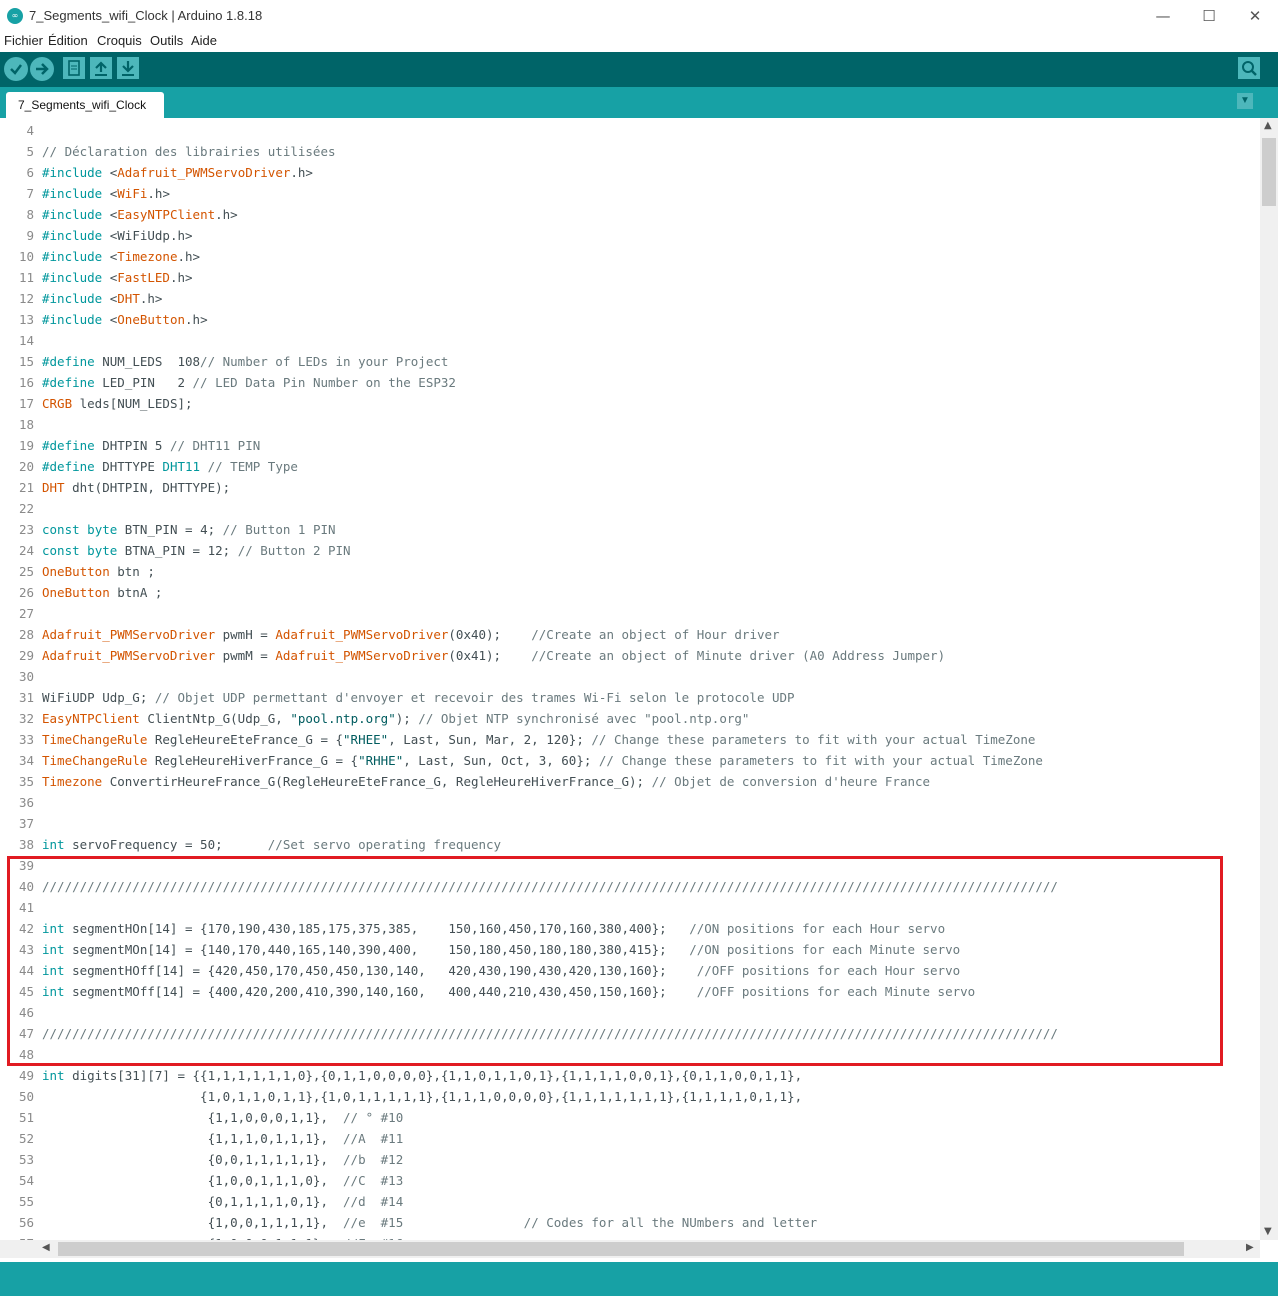 The height and width of the screenshot is (1296, 1278). What do you see at coordinates (26, 1201) in the screenshot?
I see `line-number: 55` at bounding box center [26, 1201].